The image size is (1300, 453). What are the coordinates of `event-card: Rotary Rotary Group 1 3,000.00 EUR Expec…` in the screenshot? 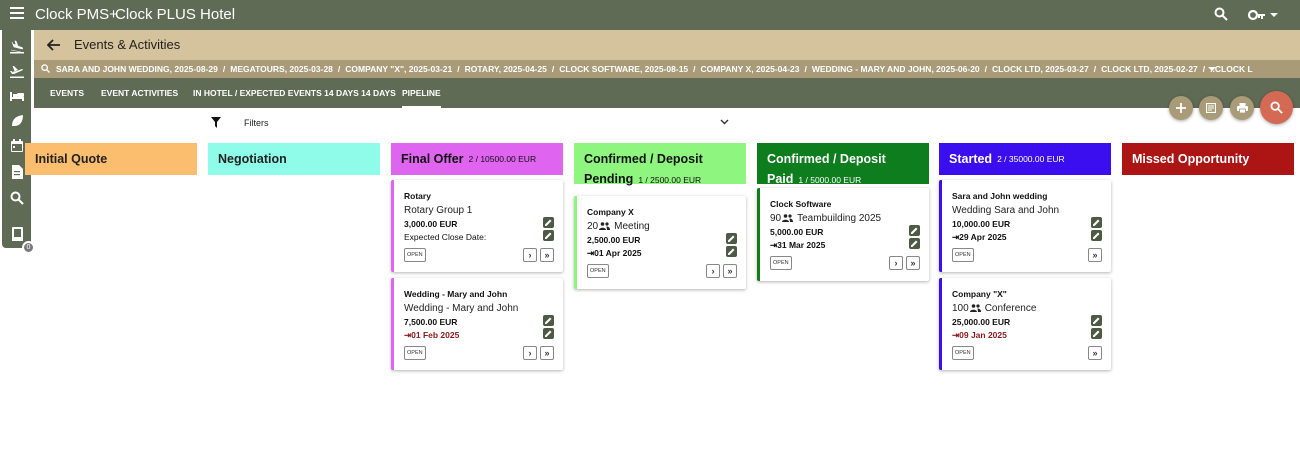 It's located at (477, 226).